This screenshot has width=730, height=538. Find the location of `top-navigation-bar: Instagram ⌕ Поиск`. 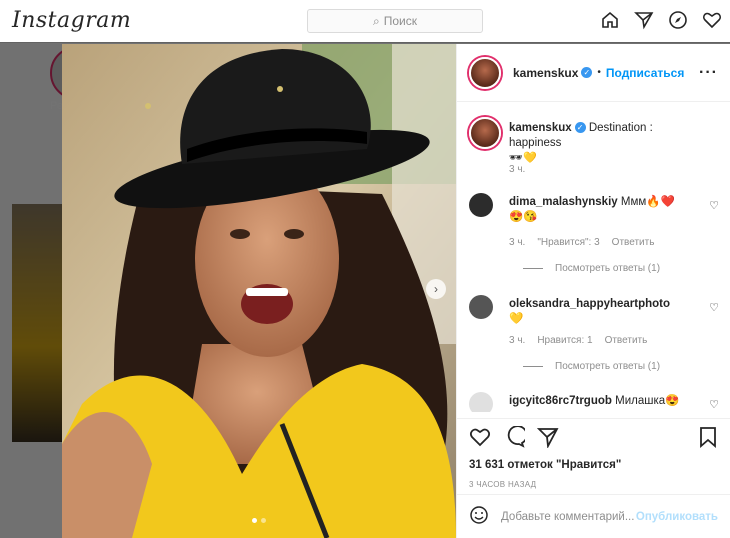

top-navigation-bar: Instagram ⌕ Поиск is located at coordinates (365, 21).